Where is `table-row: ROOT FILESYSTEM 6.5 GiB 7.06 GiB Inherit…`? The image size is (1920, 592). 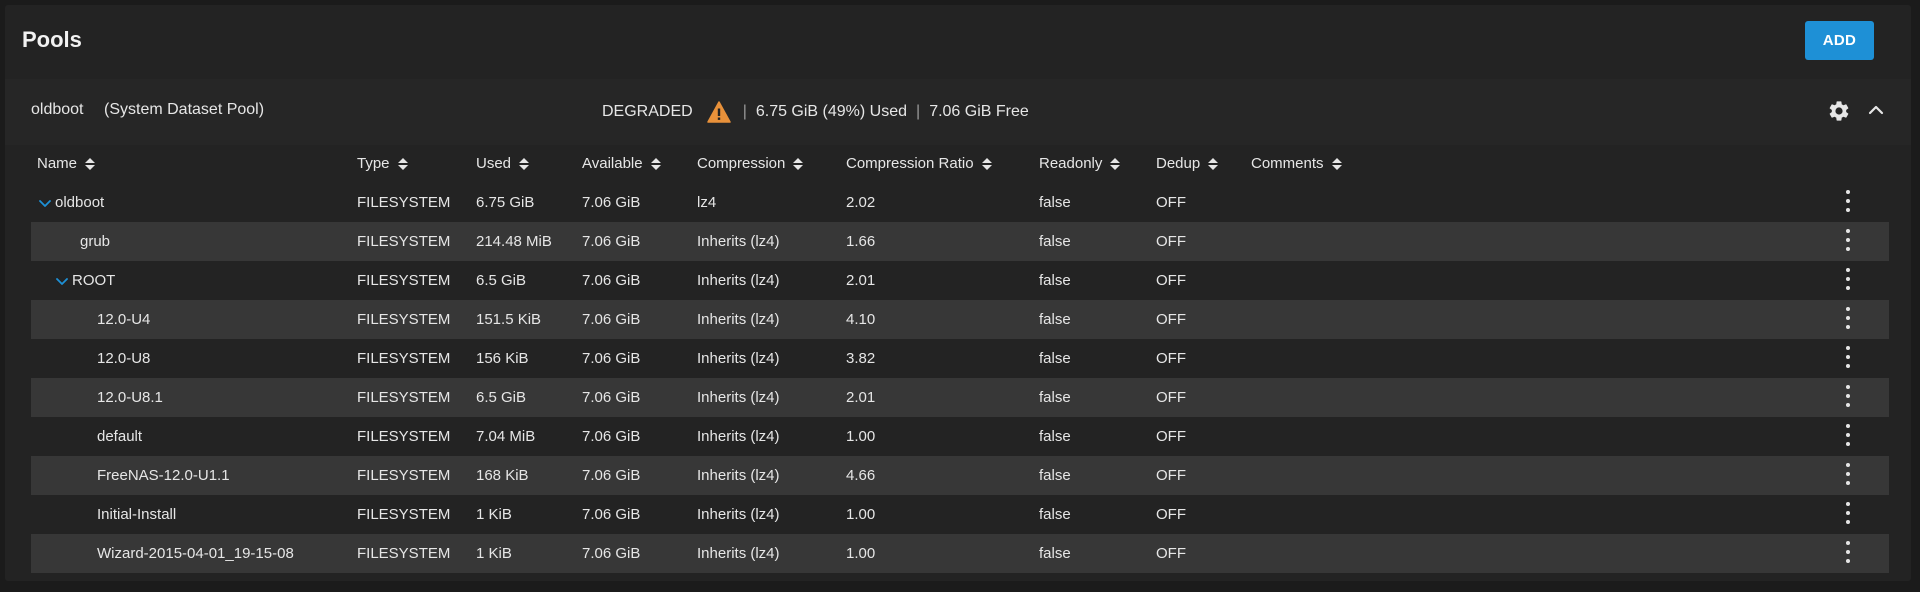 table-row: ROOT FILESYSTEM 6.5 GiB 7.06 GiB Inherit… is located at coordinates (960, 280).